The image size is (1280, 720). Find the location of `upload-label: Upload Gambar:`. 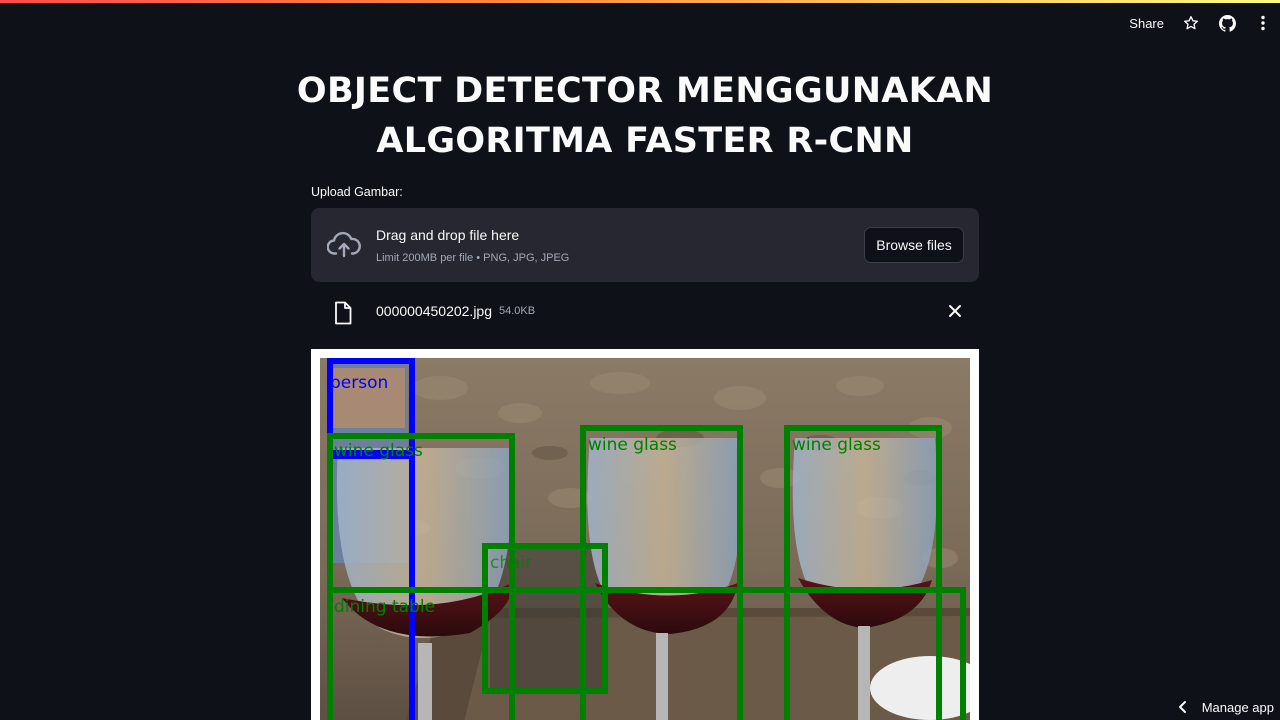

upload-label: Upload Gambar: is located at coordinates (357, 192).